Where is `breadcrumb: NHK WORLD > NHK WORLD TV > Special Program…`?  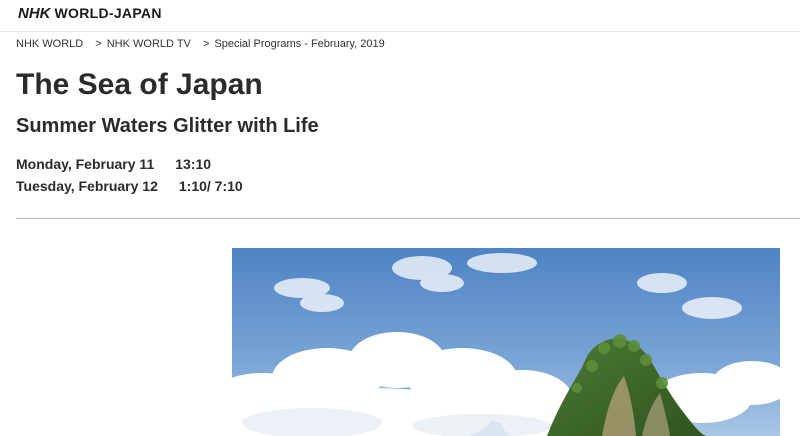
breadcrumb: NHK WORLD > NHK WORLD TV > Special Program… is located at coordinates (200, 44).